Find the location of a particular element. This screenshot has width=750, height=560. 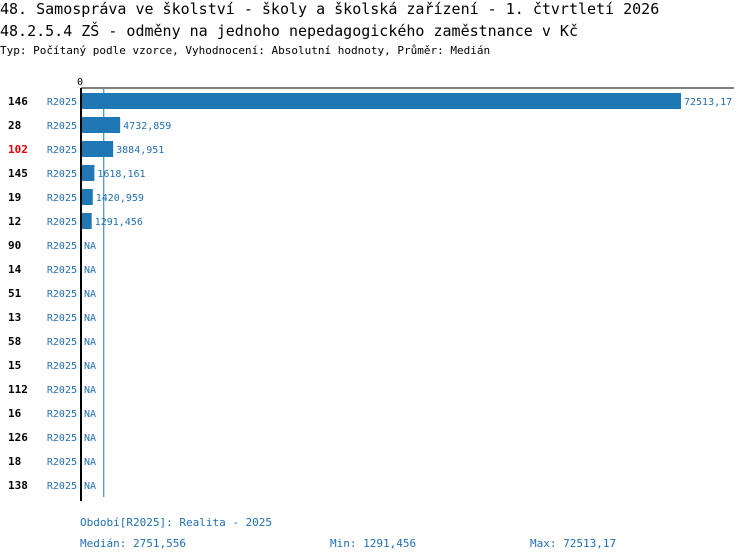

axis-zero-label: 0 is located at coordinates (80, 82).